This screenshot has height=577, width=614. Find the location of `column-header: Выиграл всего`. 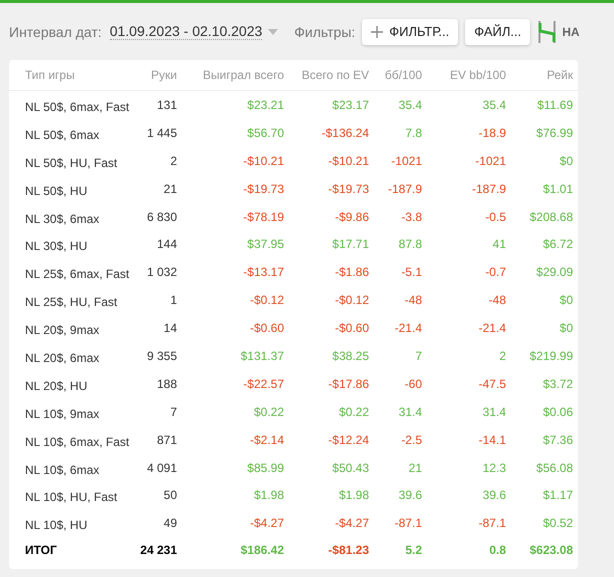

column-header: Выиграл всего is located at coordinates (230, 75).